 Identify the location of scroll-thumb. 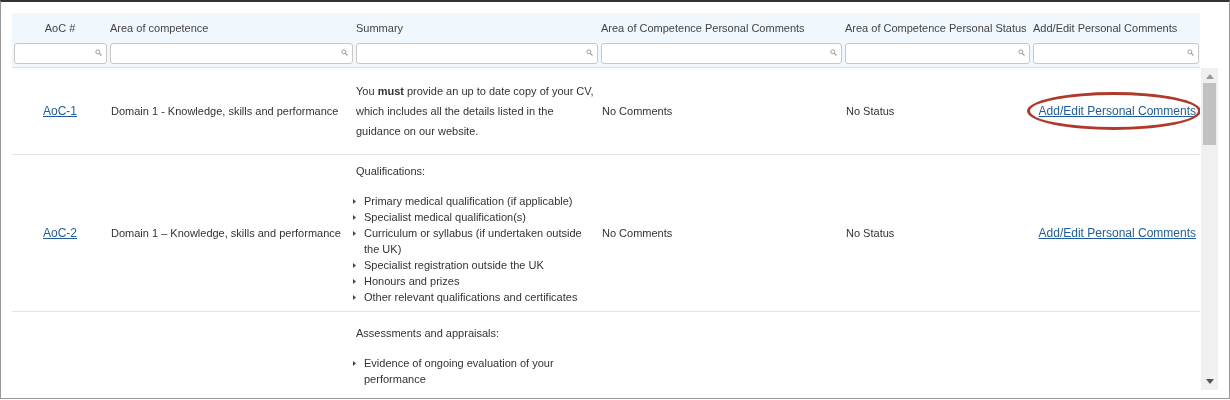
(1209, 114).